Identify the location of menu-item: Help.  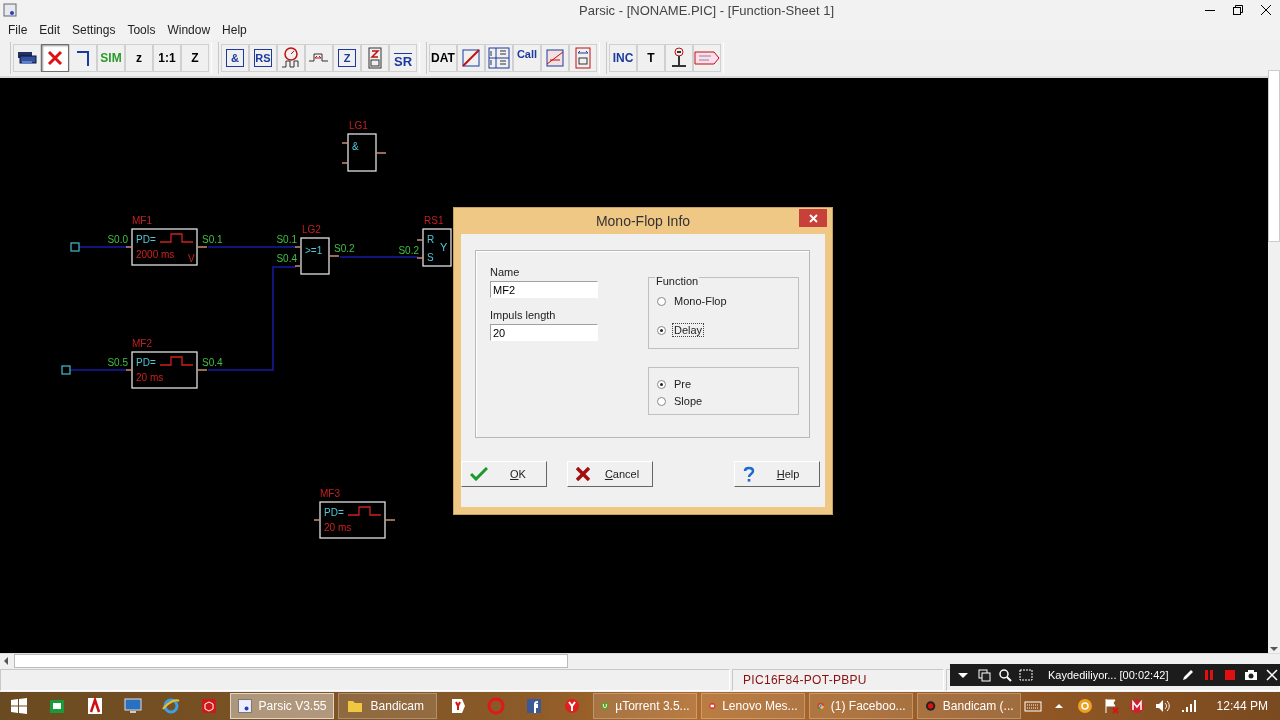
(234, 30).